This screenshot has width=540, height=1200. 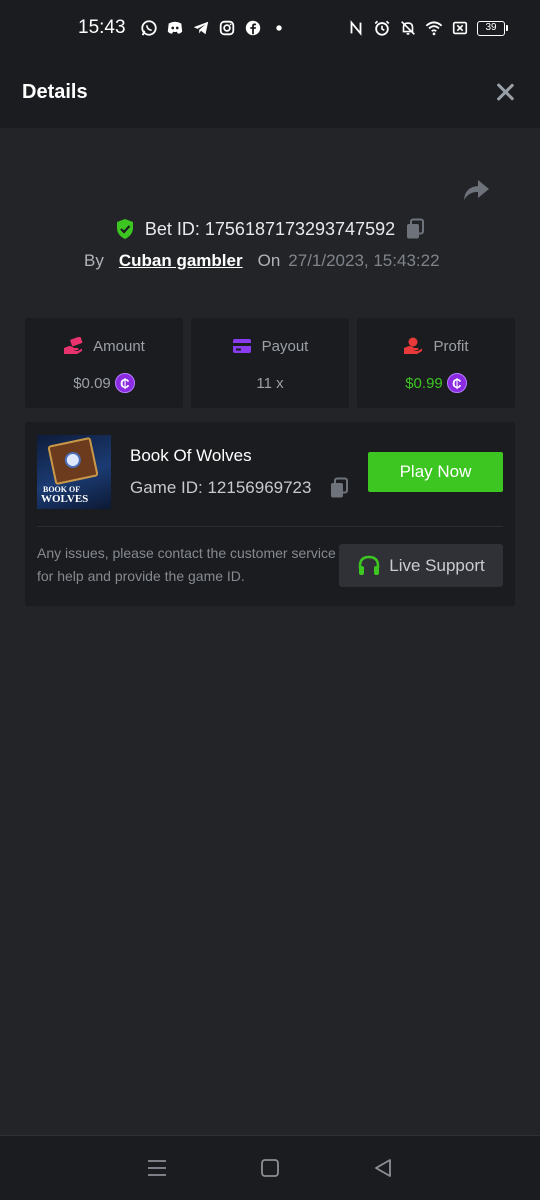 I want to click on instagram-icon, so click(x=227, y=28).